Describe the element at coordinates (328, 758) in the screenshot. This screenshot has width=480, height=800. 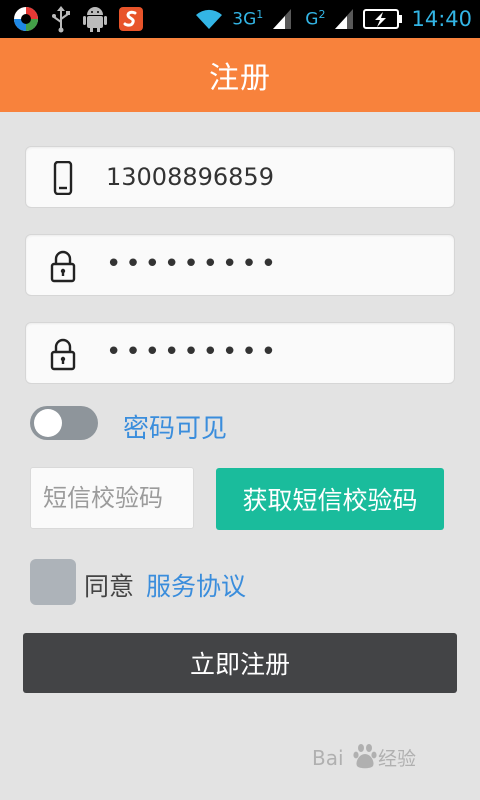
I see `svg-text: Bai` at that location.